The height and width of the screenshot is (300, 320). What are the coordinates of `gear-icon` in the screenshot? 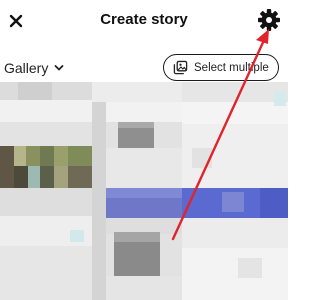 It's located at (269, 20).